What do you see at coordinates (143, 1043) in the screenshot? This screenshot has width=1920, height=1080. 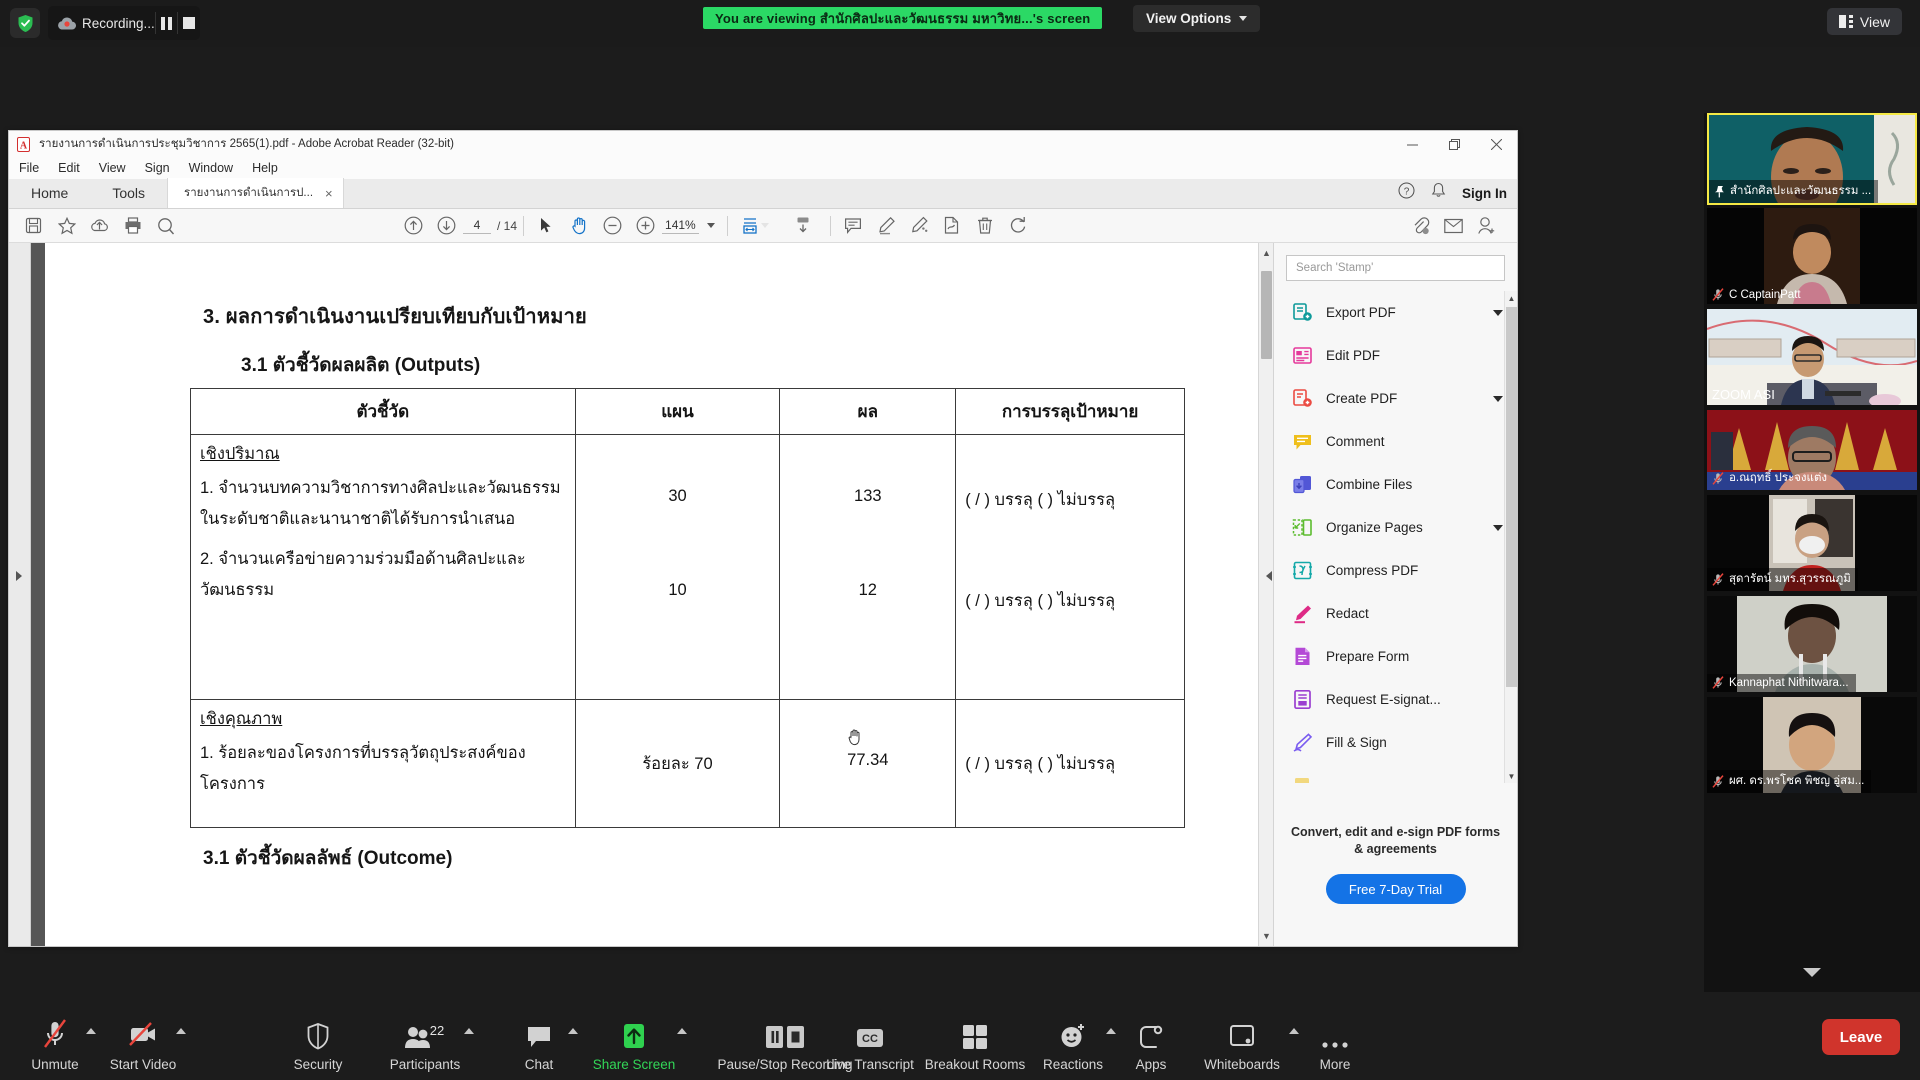 I see `toolbar-start-video: Start Video` at bounding box center [143, 1043].